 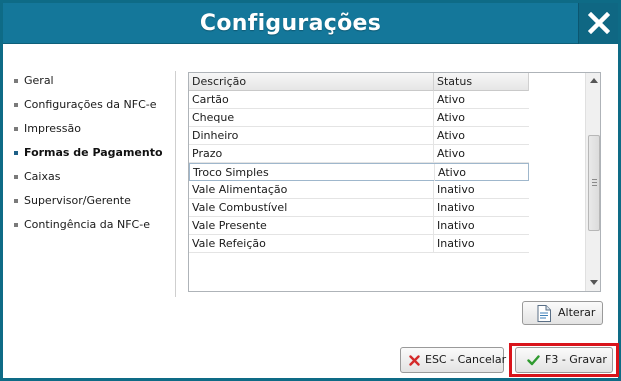 I want to click on sidebar-item-label: Formas de Pagamento, so click(x=93, y=152).